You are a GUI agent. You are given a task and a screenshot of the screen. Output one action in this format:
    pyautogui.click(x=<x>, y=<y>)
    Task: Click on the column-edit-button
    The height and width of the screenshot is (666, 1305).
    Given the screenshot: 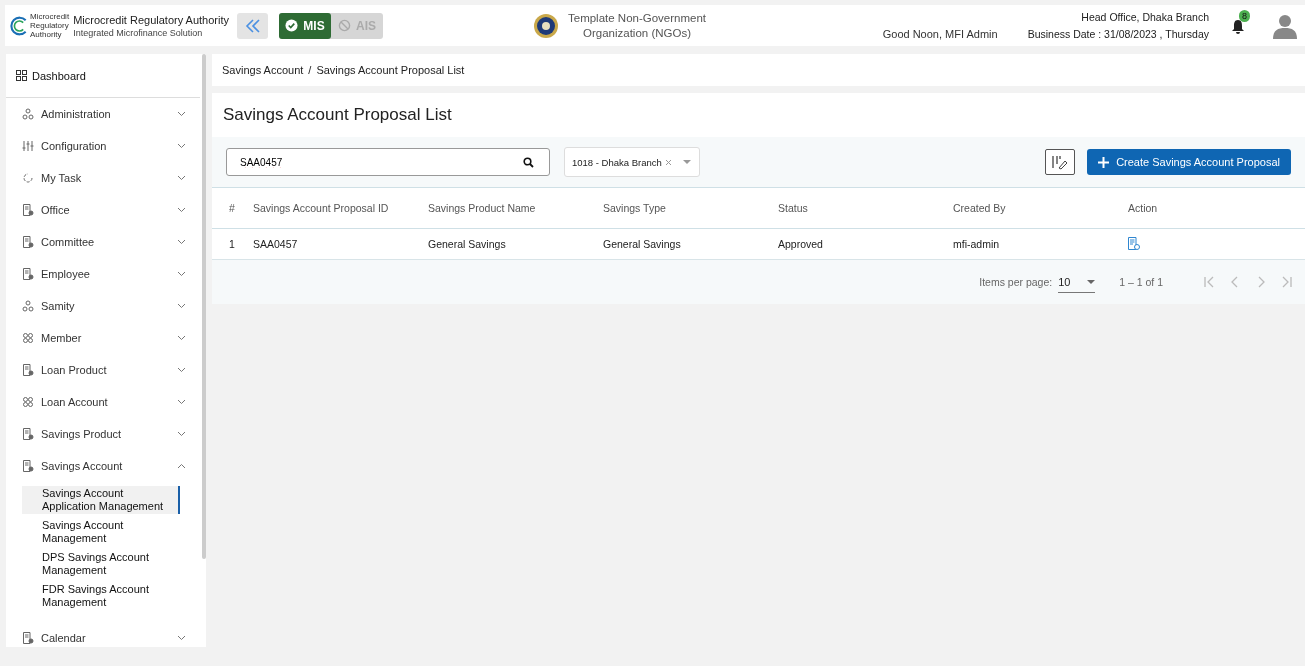 What is the action you would take?
    pyautogui.click(x=1060, y=162)
    